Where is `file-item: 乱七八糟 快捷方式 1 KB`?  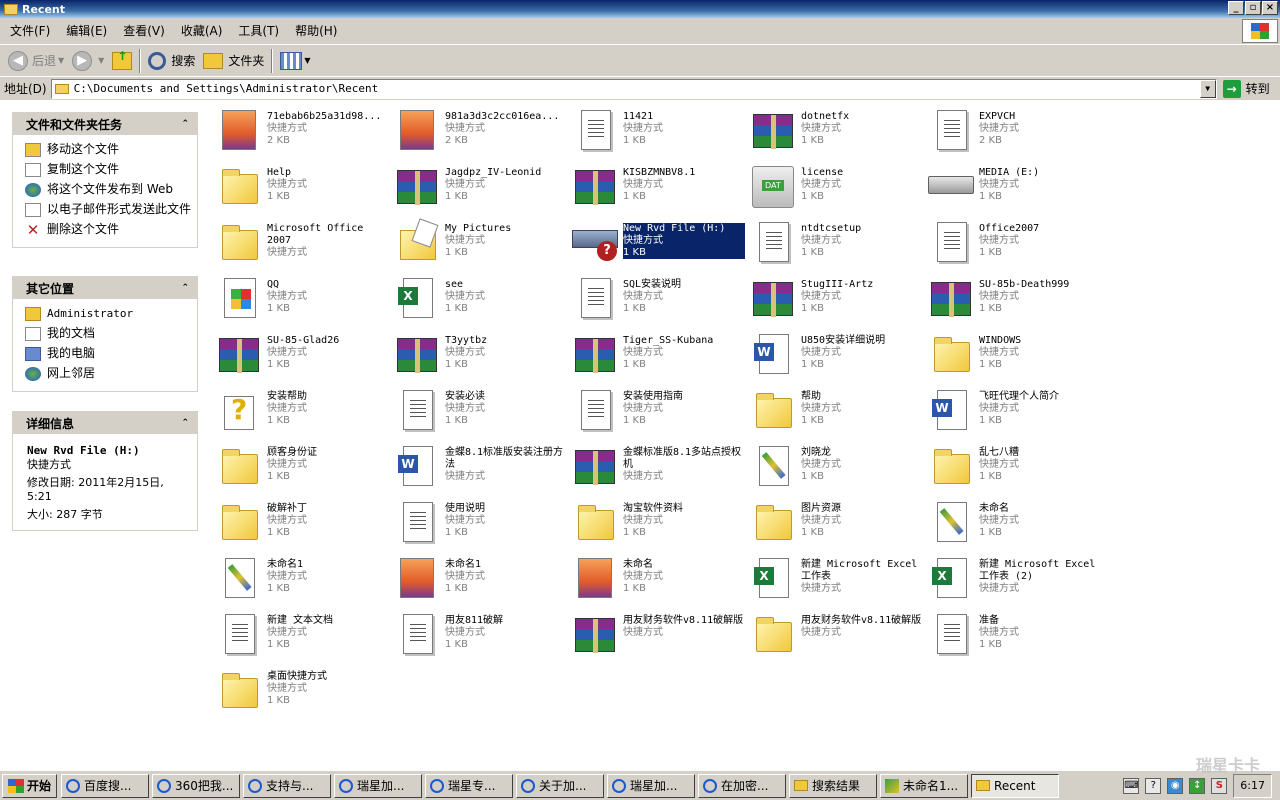 file-item: 乱七八糟 快捷方式 1 KB is located at coordinates (1015, 470).